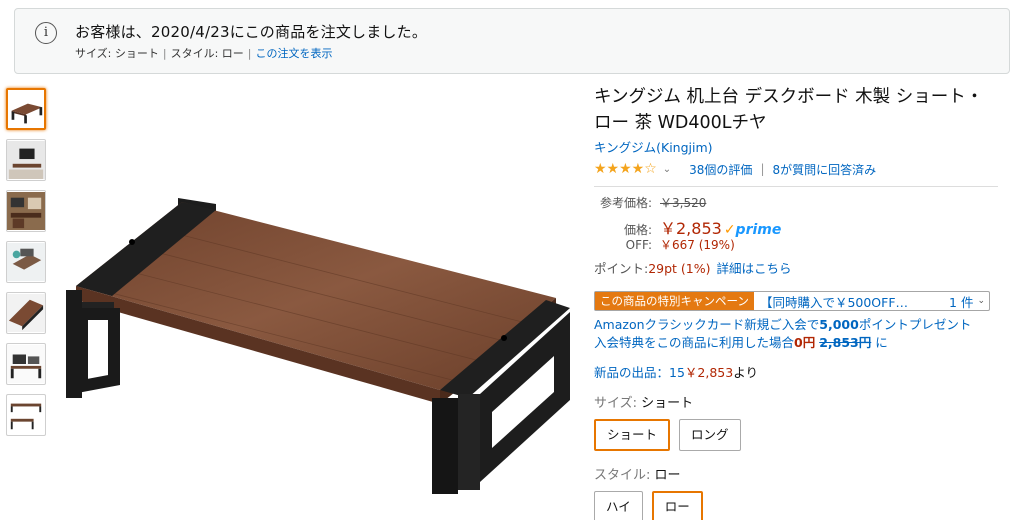  Describe the element at coordinates (294, 53) in the screenshot. I see `view-order-link: この注文を表示` at that location.